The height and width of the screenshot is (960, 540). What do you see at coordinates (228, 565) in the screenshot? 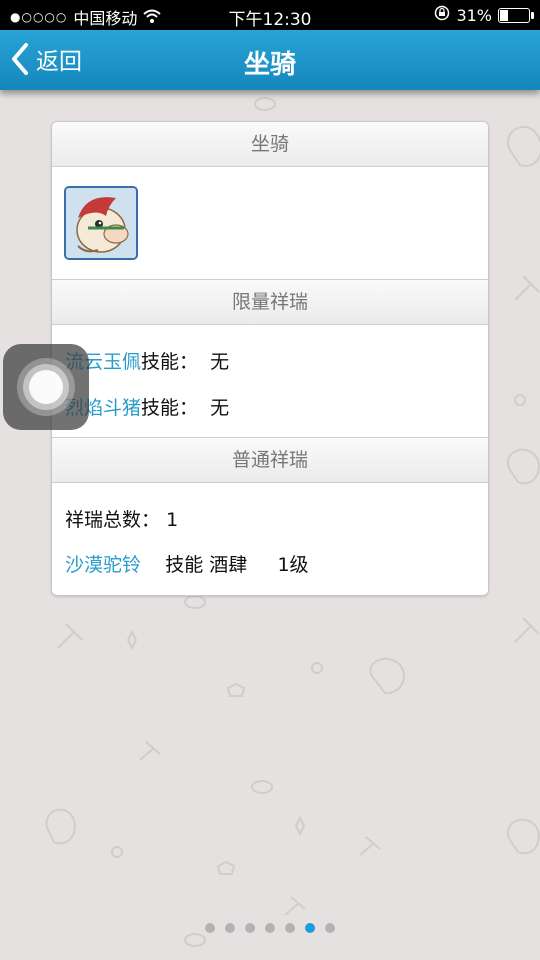
I see `skill-value: 酒肆` at bounding box center [228, 565].